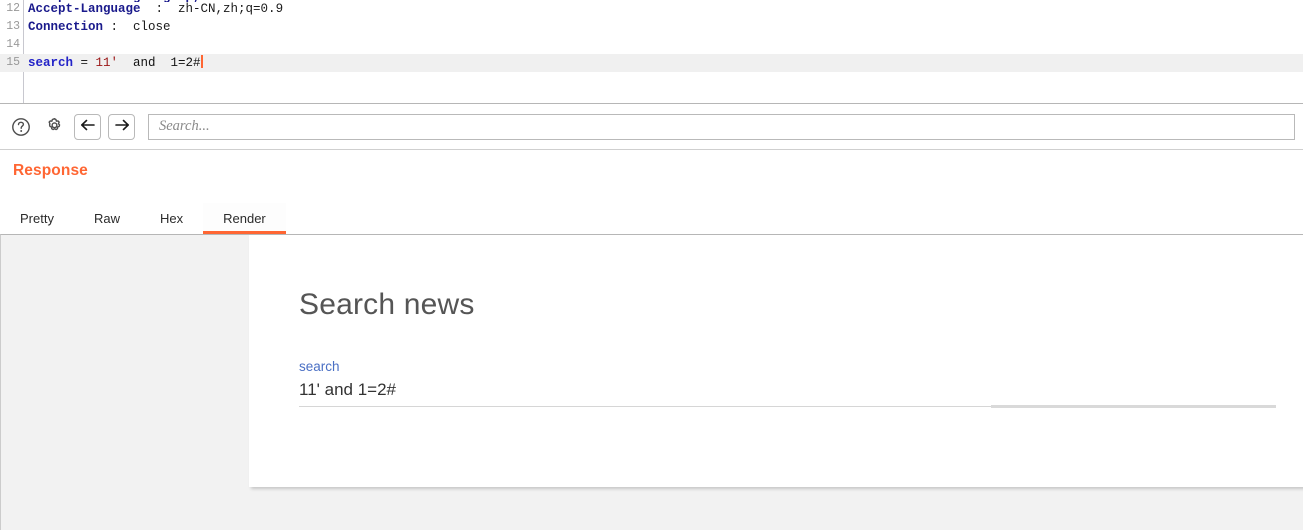 The image size is (1303, 530). What do you see at coordinates (651, 9) in the screenshot?
I see `code-line-12: 12 Accept-Language : zh-CN,zh;q=0.9` at bounding box center [651, 9].